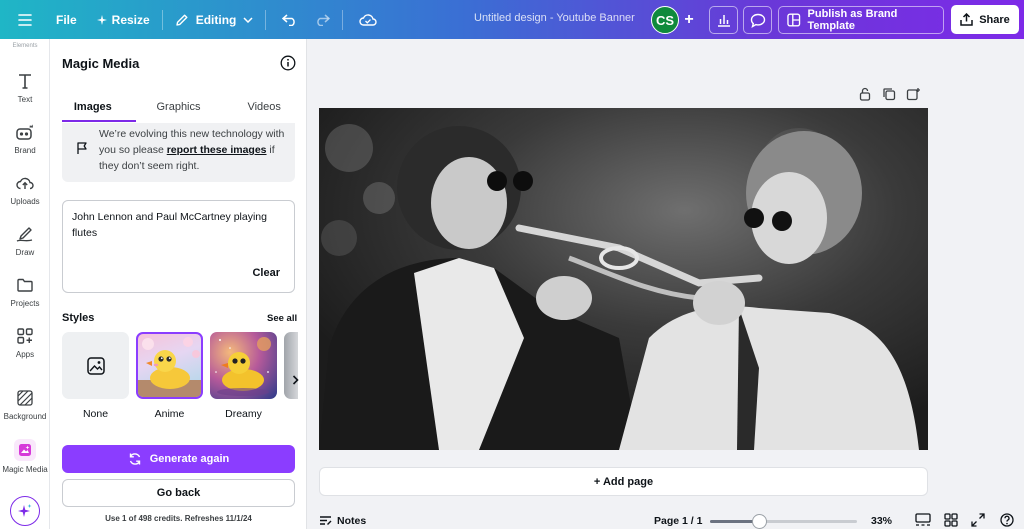 Image resolution: width=1024 pixels, height=529 pixels. What do you see at coordinates (689, 20) in the screenshot?
I see `add-collaborator-button: +` at bounding box center [689, 20].